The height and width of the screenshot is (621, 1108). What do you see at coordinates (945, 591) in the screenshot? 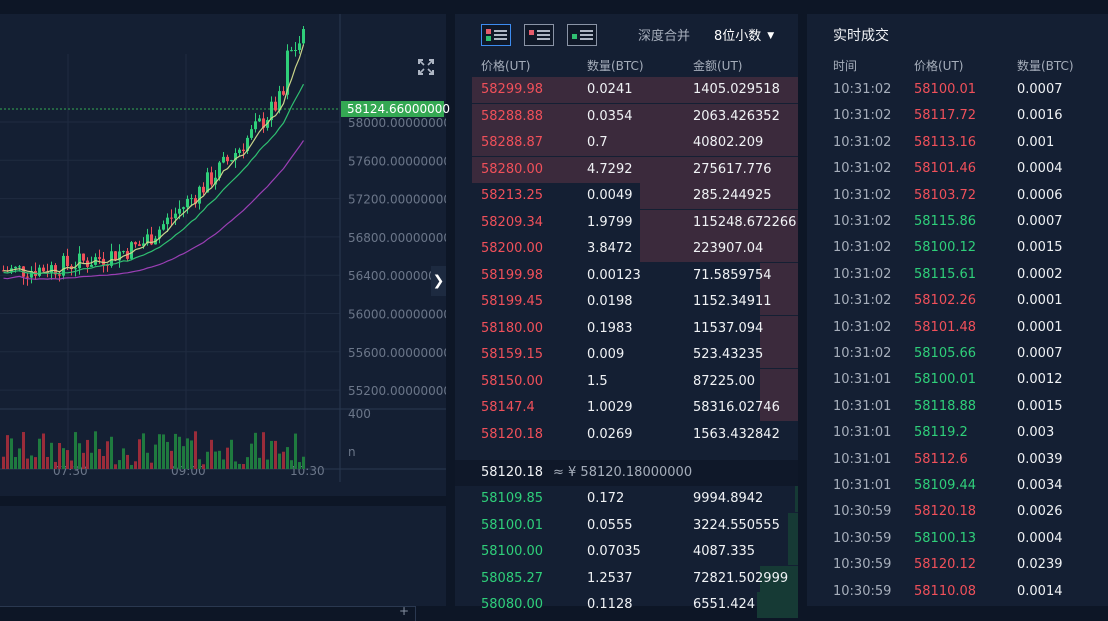
I see `trade-price: 58110.08` at bounding box center [945, 591].